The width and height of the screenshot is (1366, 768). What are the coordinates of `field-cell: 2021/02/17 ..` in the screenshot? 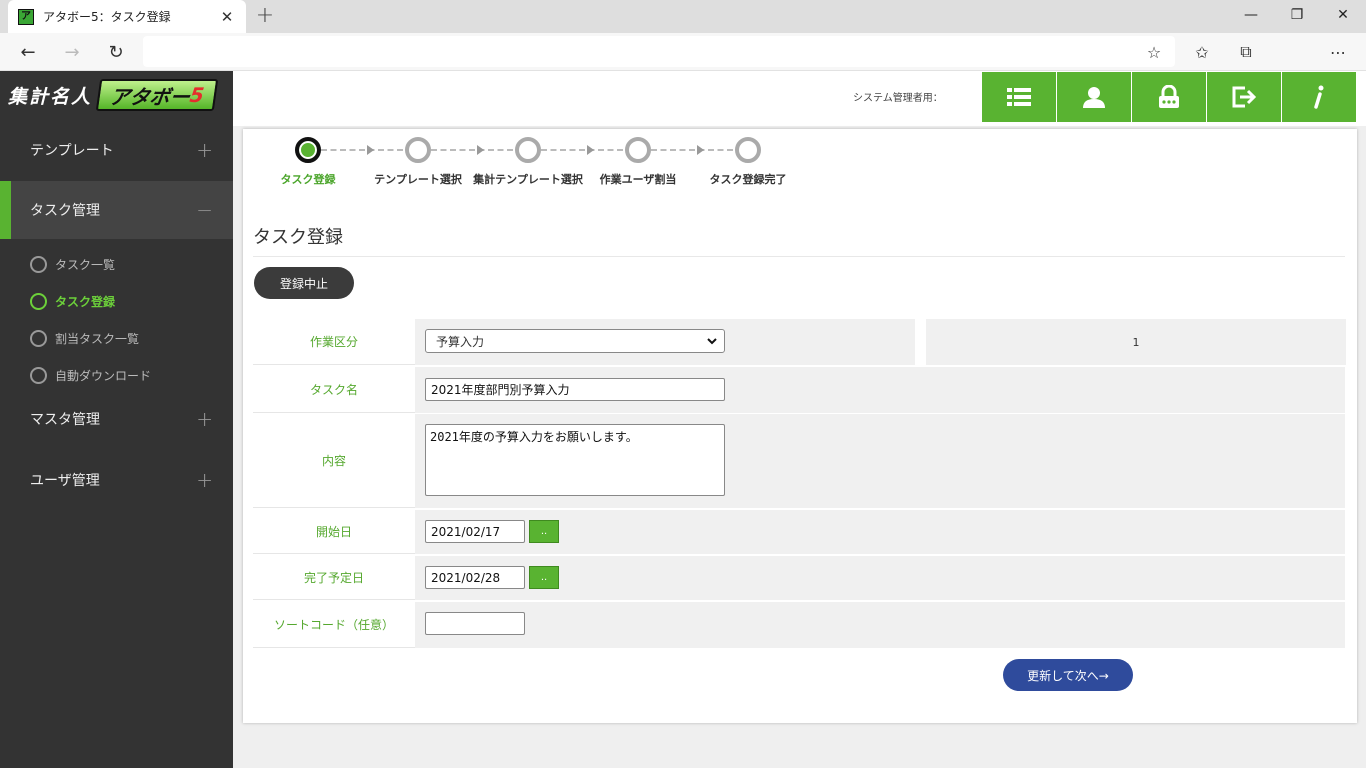 It's located at (880, 532).